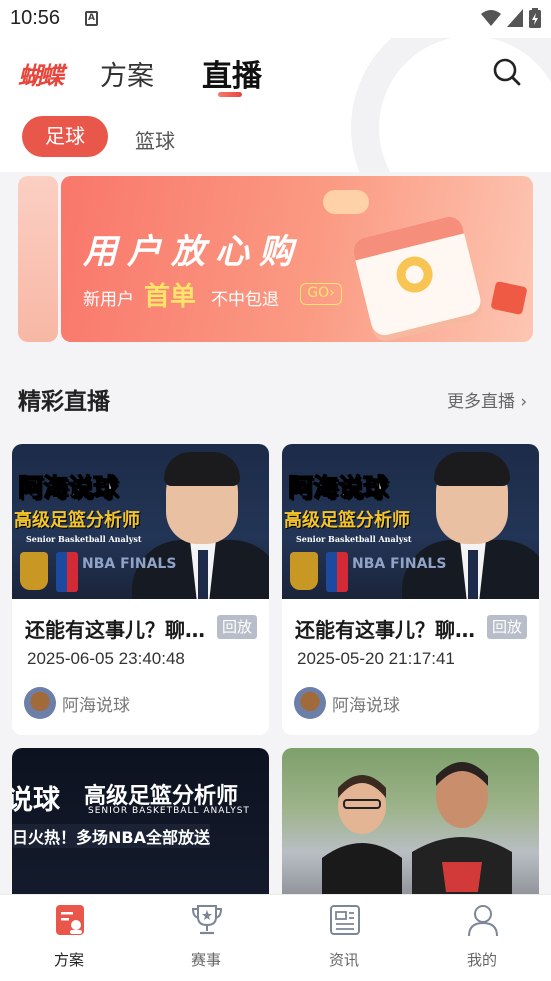 Image resolution: width=551 pixels, height=981 pixels. I want to click on user-icon, so click(483, 921).